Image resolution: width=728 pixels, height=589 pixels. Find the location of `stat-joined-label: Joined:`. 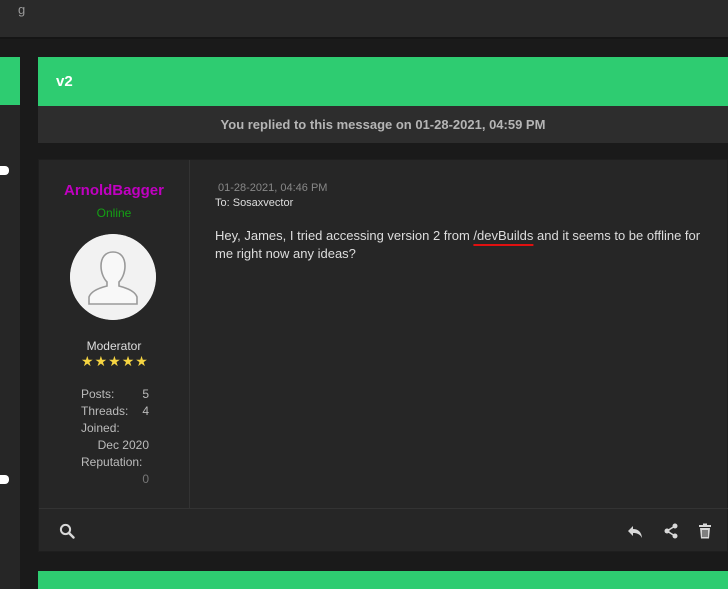

stat-joined-label: Joined: is located at coordinates (100, 428).